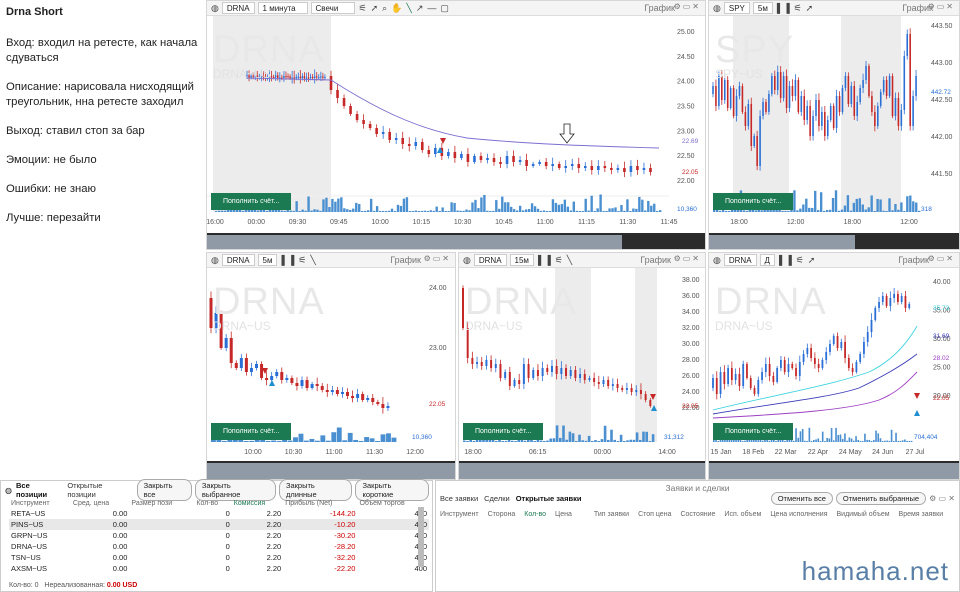 Image resolution: width=960 pixels, height=592 pixels. Describe the element at coordinates (219, 568) in the screenshot. I see `table-row: AXSM~US0.0002.20-22.20400` at that location.